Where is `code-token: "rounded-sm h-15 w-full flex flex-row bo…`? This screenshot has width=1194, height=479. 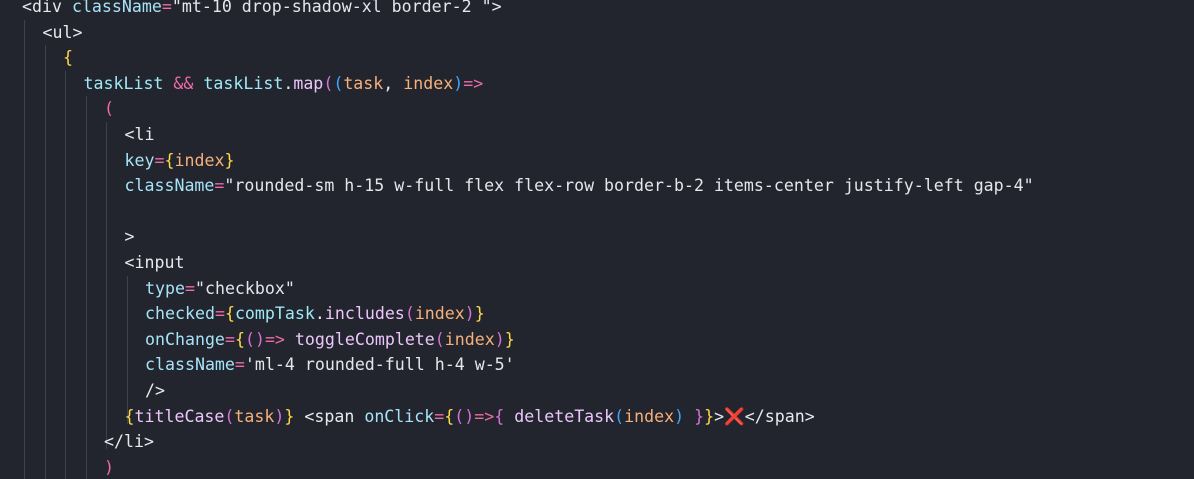
code-token: "rounded-sm h-15 w-full flex flex-row bo… is located at coordinates (629, 186).